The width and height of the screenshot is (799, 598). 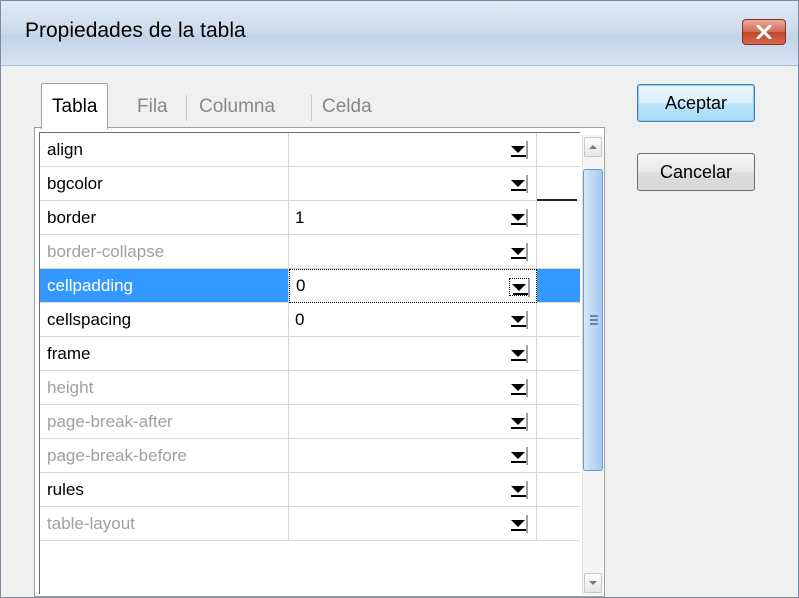 I want to click on tab-celda: Celda, so click(x=347, y=107).